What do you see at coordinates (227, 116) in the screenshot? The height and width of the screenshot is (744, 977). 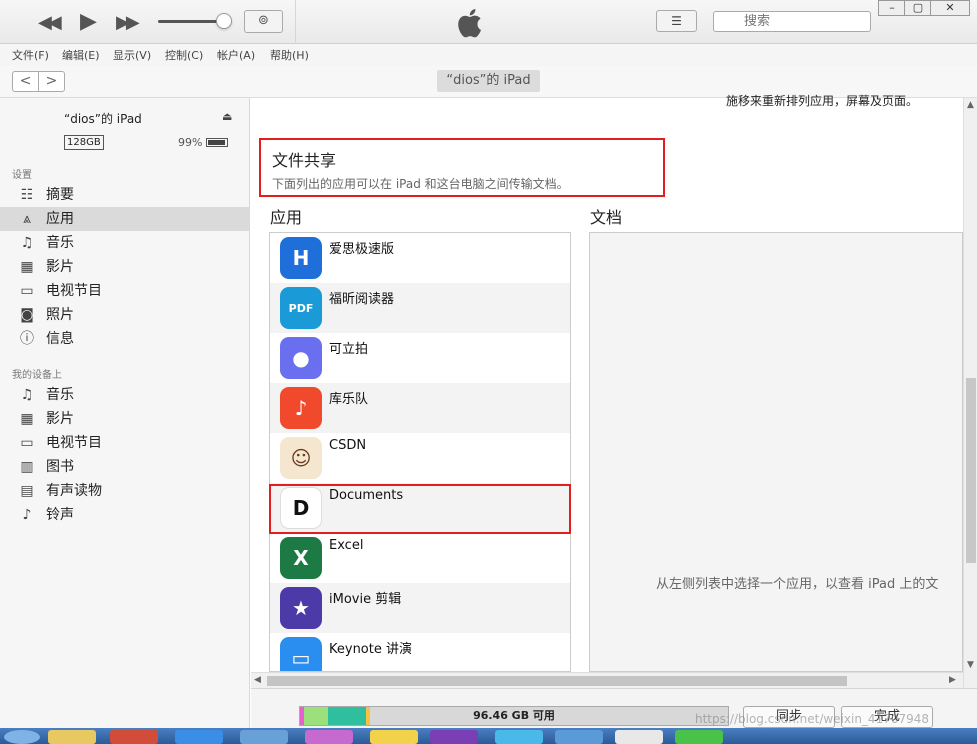 I see `eject-icon: ⏏` at bounding box center [227, 116].